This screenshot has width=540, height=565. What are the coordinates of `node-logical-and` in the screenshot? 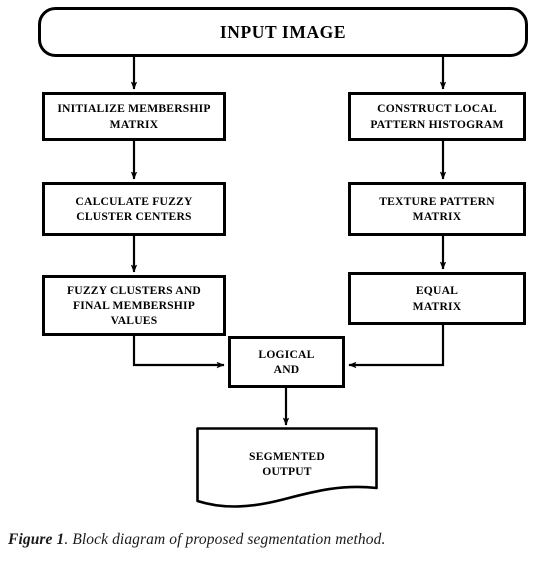 It's located at (286, 362).